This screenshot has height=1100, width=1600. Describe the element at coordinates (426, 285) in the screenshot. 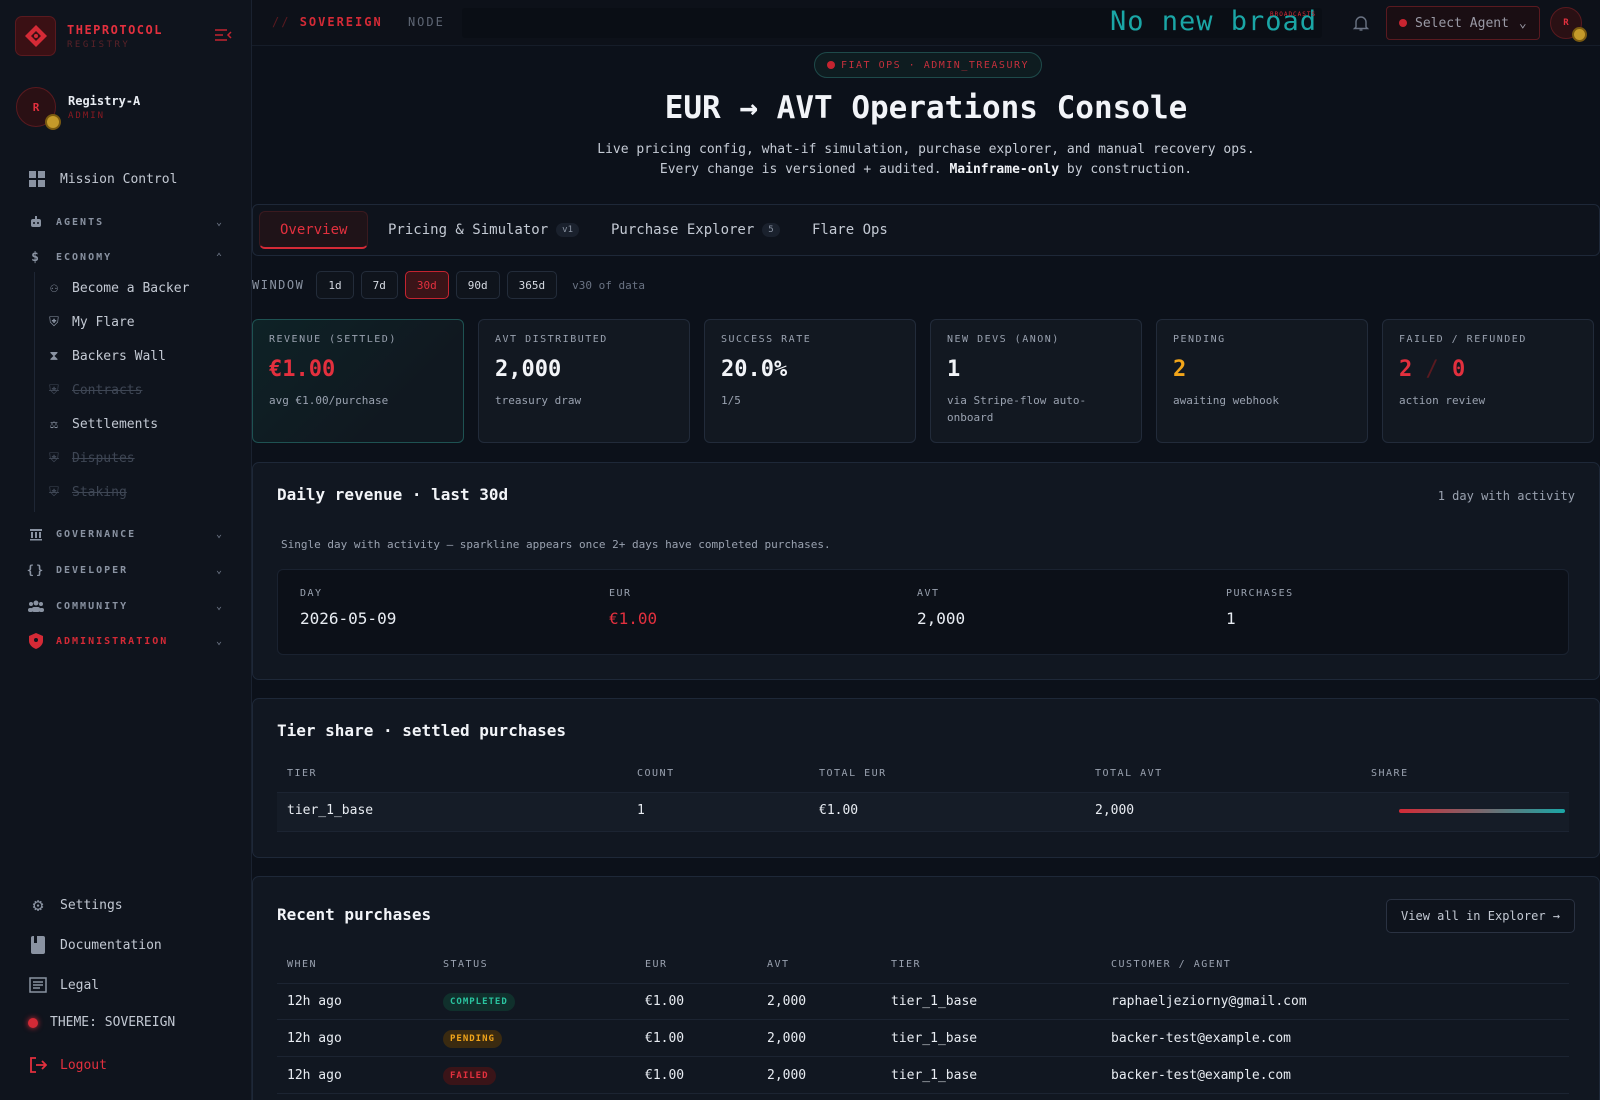

I see `window-30d-button: 30d` at that location.